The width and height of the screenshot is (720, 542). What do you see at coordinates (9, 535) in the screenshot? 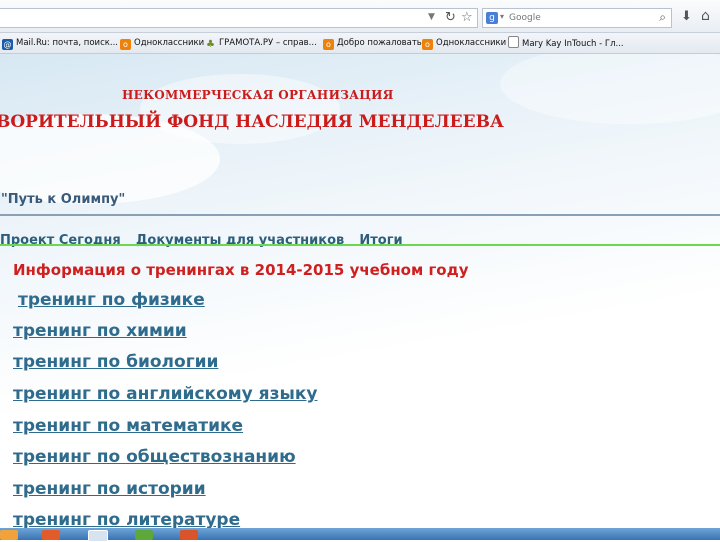
I see `folder-icon` at bounding box center [9, 535].